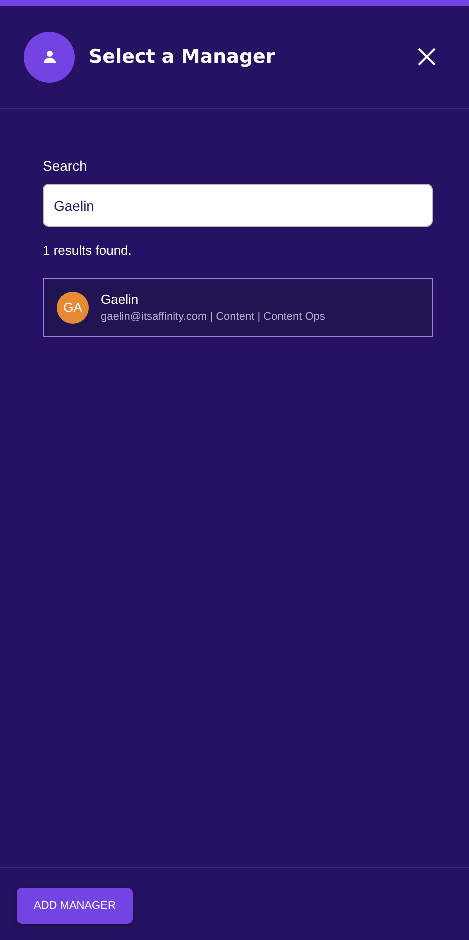 The width and height of the screenshot is (469, 940). I want to click on manager-name: Gaelin, so click(120, 299).